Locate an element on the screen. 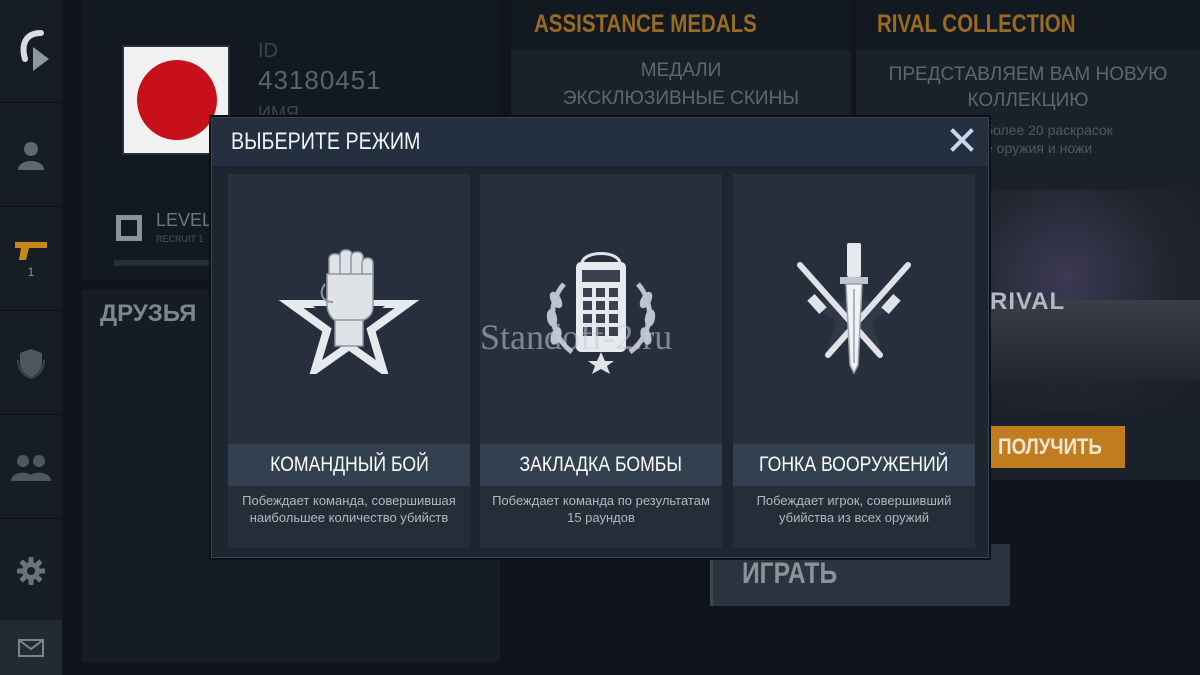  player-id: 43180451 is located at coordinates (320, 80).